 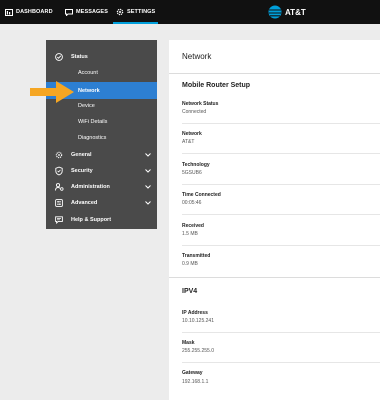 I want to click on sidebar-item-diagnostics: Diagnostics, so click(x=101, y=138).